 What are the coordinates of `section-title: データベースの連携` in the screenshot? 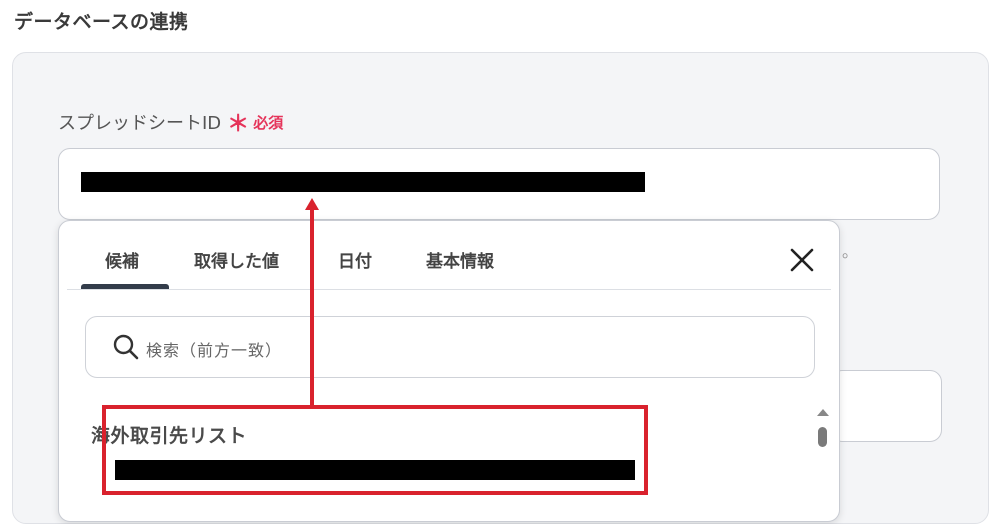 It's located at (101, 22).